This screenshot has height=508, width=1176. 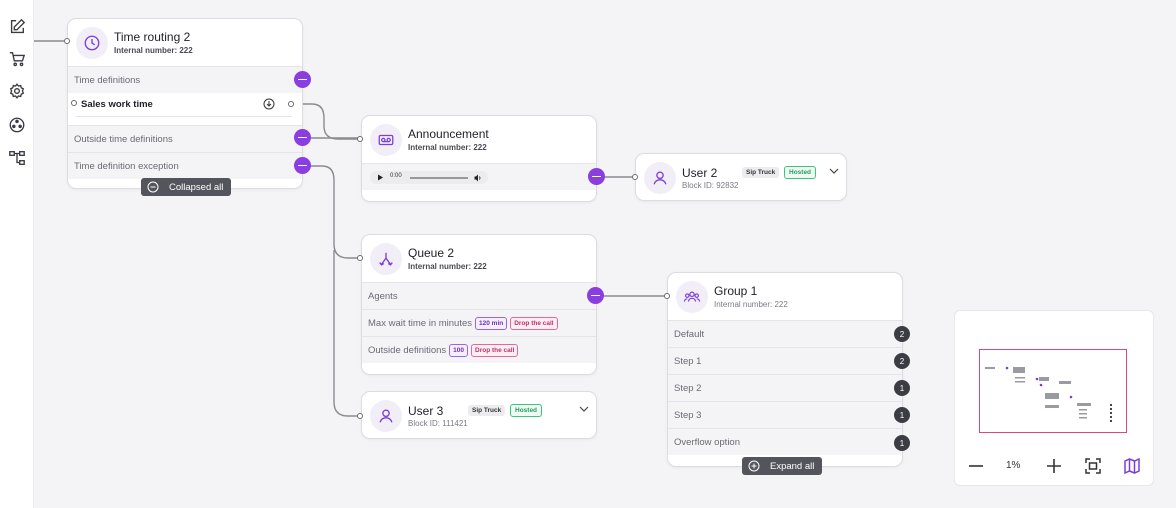 What do you see at coordinates (491, 323) in the screenshot?
I see `max-wait-tag: 120 min` at bounding box center [491, 323].